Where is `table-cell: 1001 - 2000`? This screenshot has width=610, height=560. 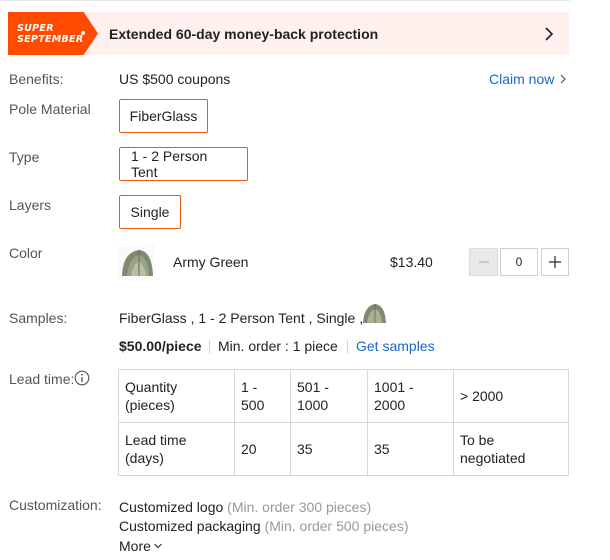
table-cell: 1001 - 2000 is located at coordinates (410, 396).